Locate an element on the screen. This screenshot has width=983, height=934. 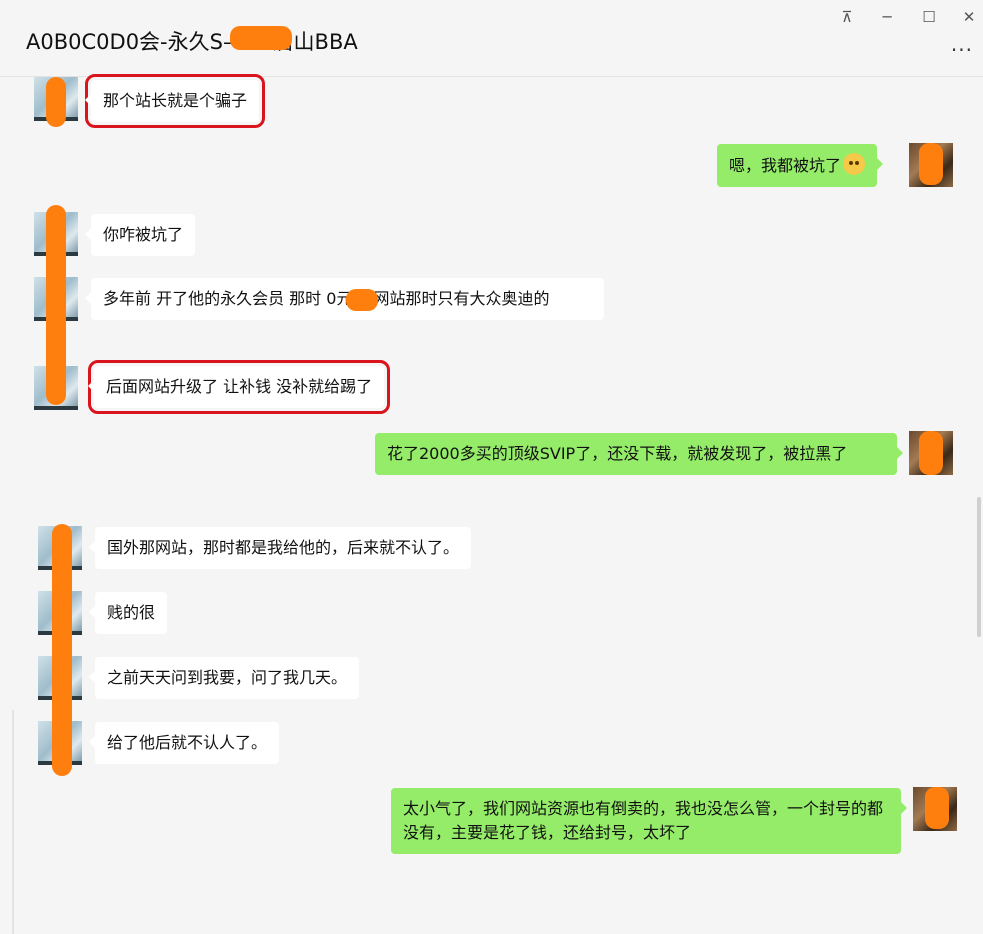
minimize-icon: ─ is located at coordinates (887, 17).